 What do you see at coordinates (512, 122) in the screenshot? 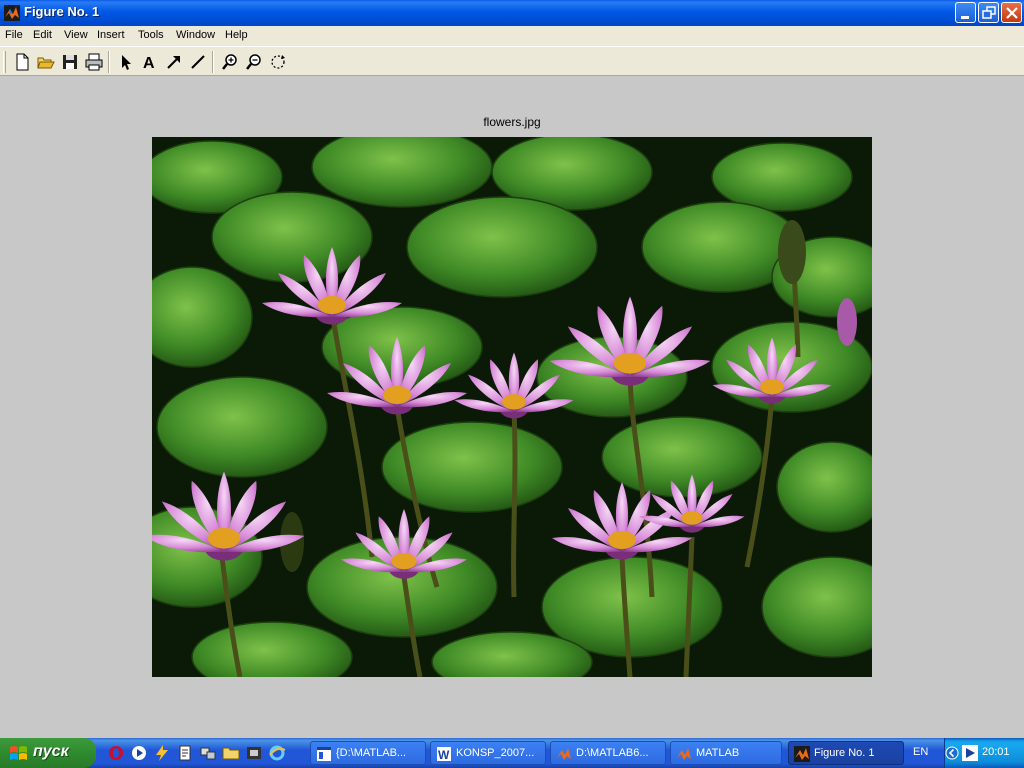
I see `figure-title: flowers.jpg` at bounding box center [512, 122].